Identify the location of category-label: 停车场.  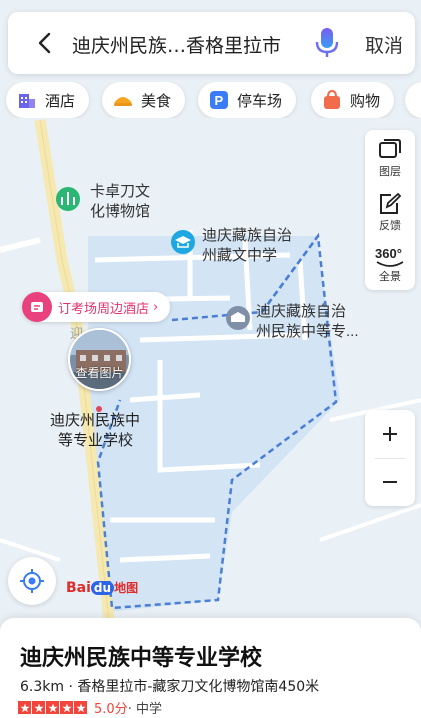
(260, 100).